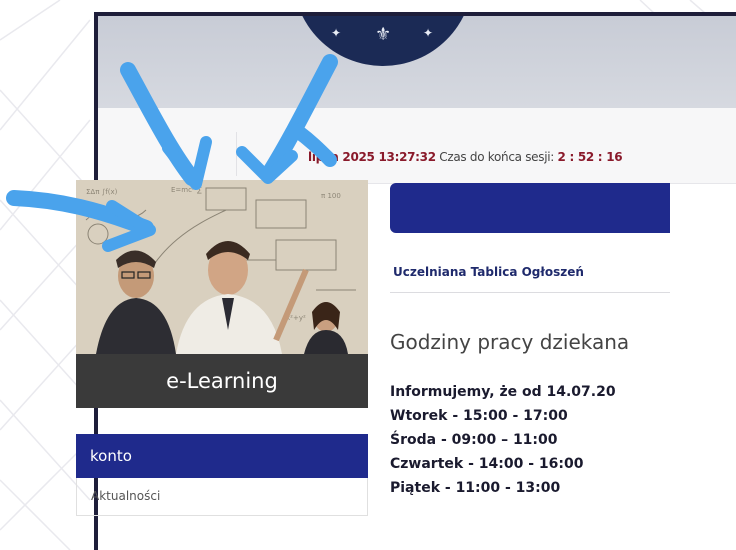 This screenshot has height=550, width=736. Describe the element at coordinates (383, 34) in the screenshot. I see `crest-icon: ⚜` at that location.